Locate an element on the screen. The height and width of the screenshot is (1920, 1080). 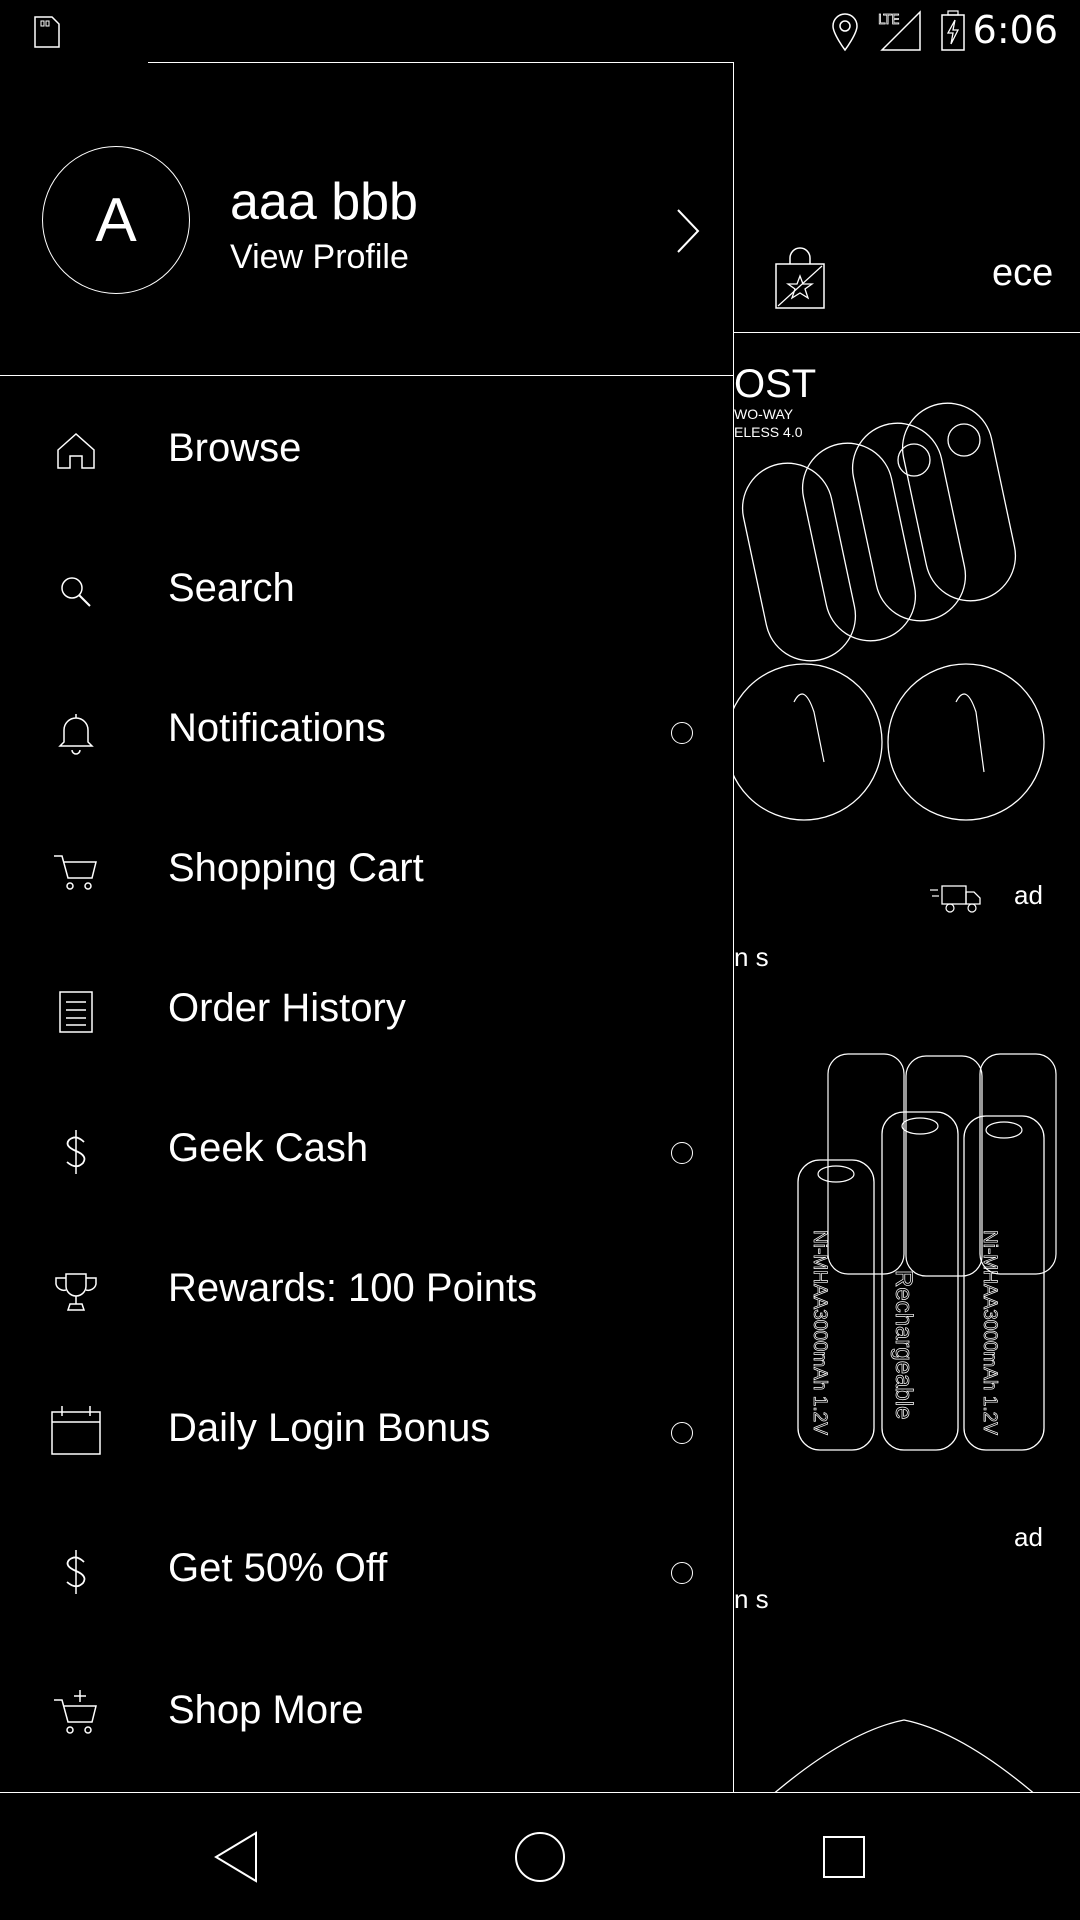
home-icon is located at coordinates (76, 452).